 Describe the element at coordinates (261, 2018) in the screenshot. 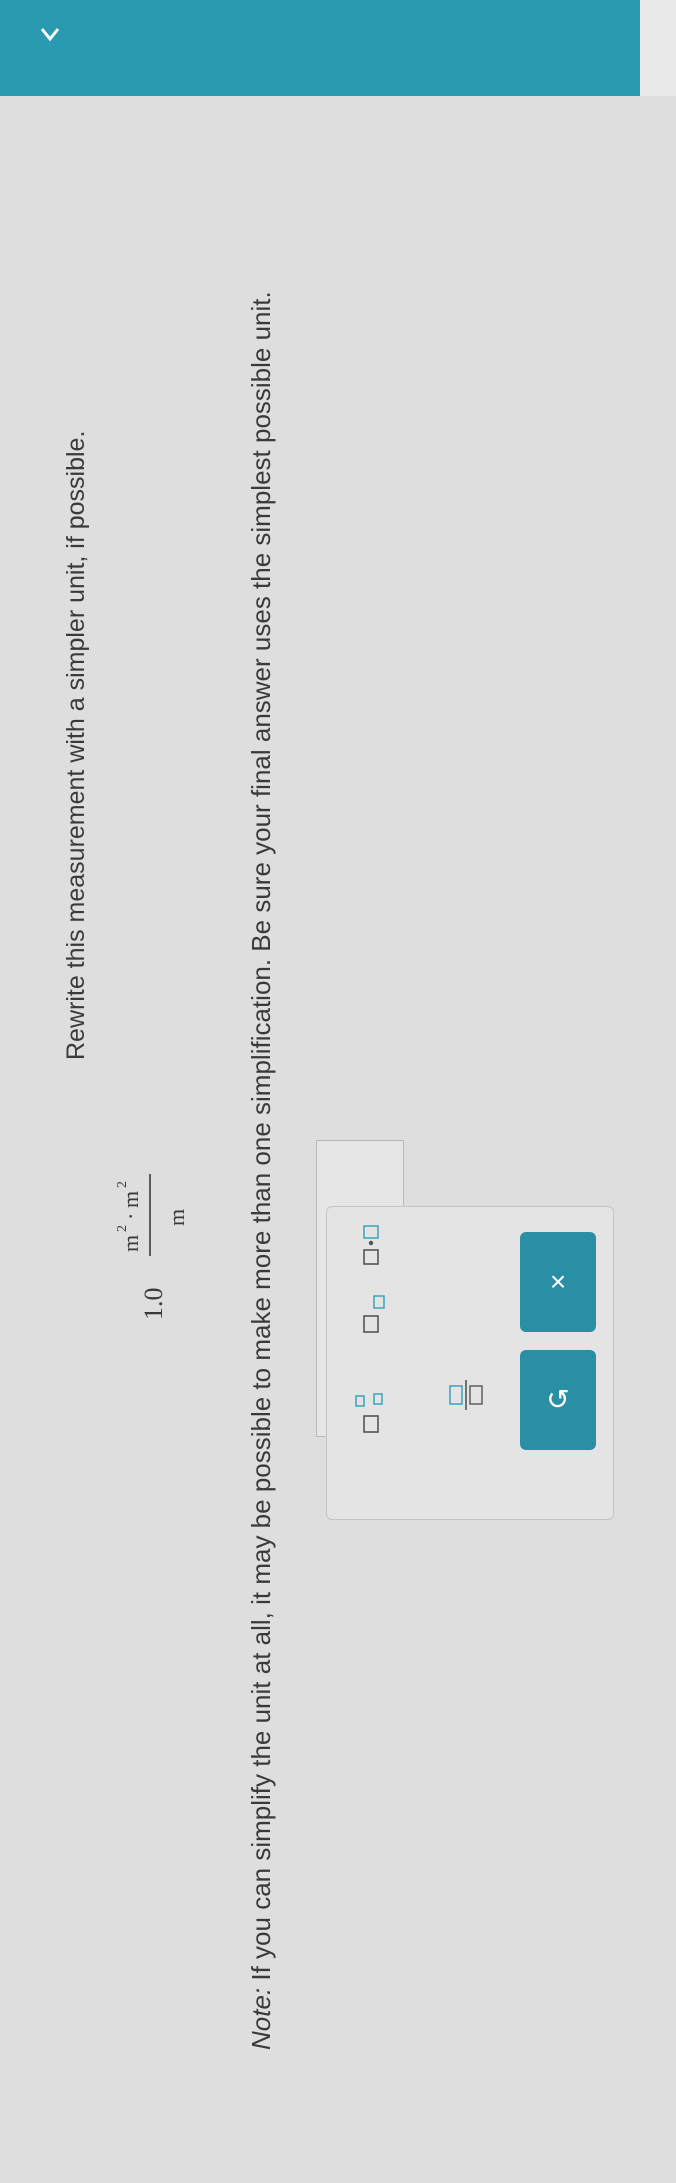

I see `note-label: Note:` at that location.